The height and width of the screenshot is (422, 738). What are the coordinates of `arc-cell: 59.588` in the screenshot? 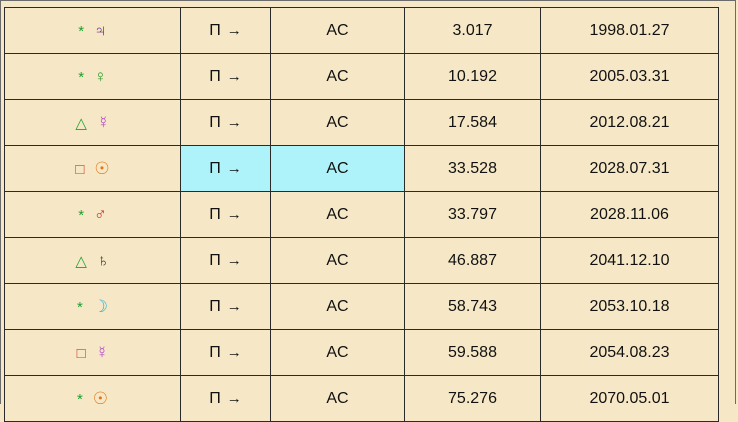 It's located at (472, 352).